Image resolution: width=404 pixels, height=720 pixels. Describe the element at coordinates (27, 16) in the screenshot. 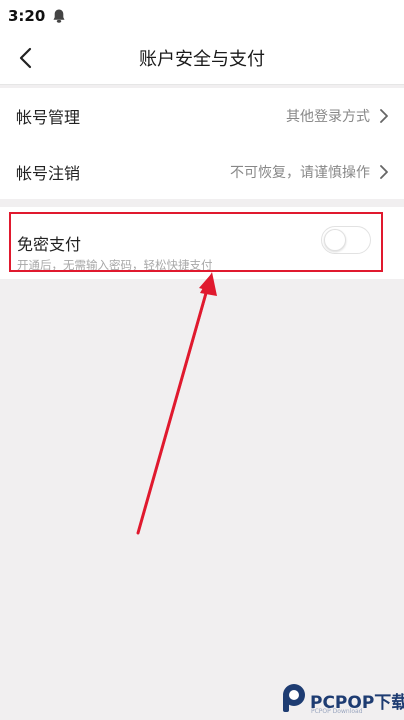

I see `status-time: 3:20` at that location.